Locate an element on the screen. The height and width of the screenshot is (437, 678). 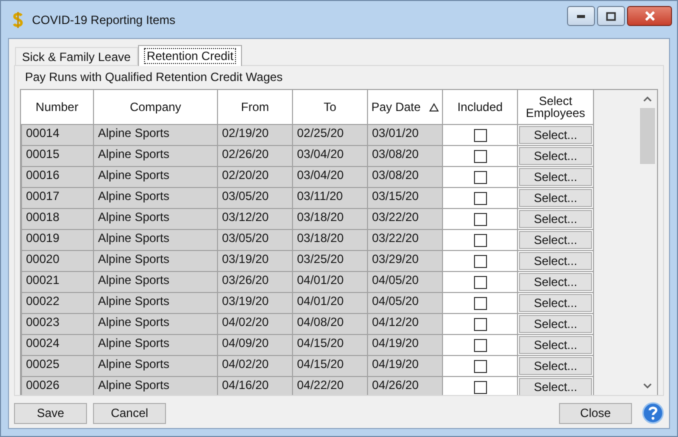
table-cell: 03/26/20 is located at coordinates (255, 281).